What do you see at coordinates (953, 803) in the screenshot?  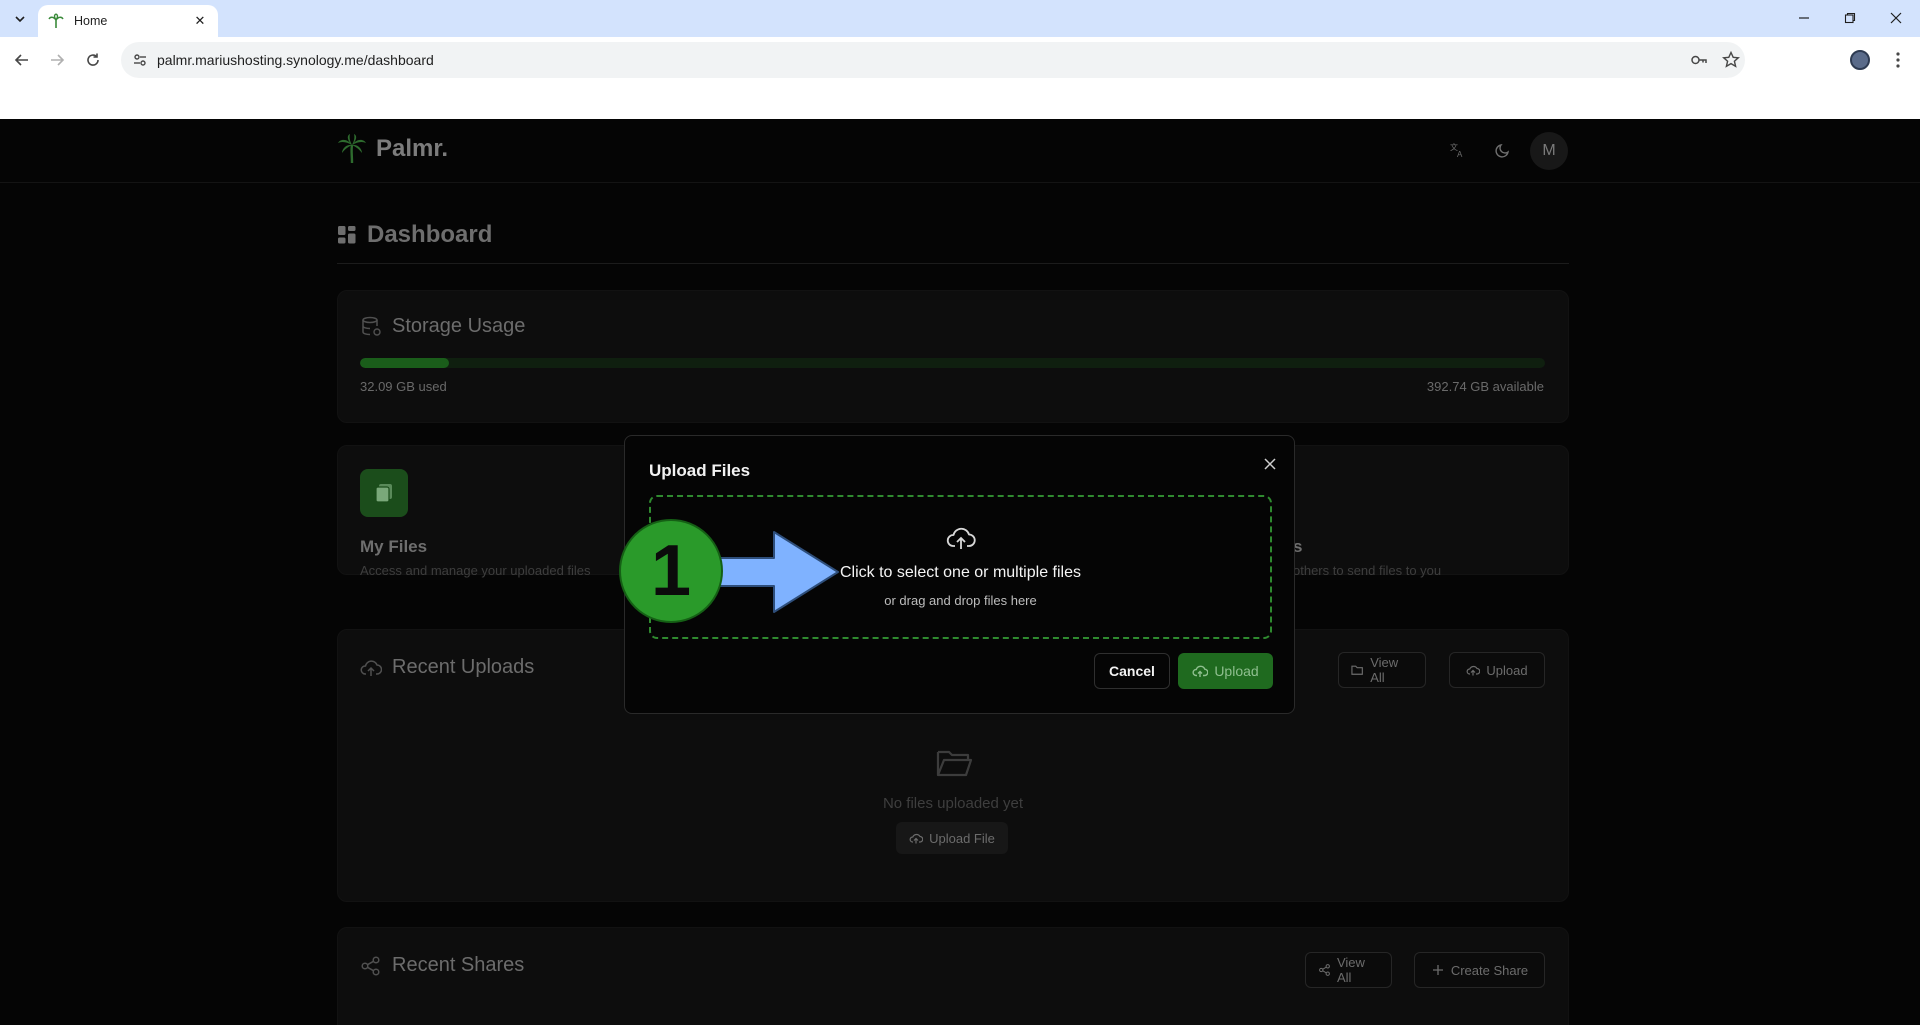 I see `uploads-empty-text: No files uploaded yet` at bounding box center [953, 803].